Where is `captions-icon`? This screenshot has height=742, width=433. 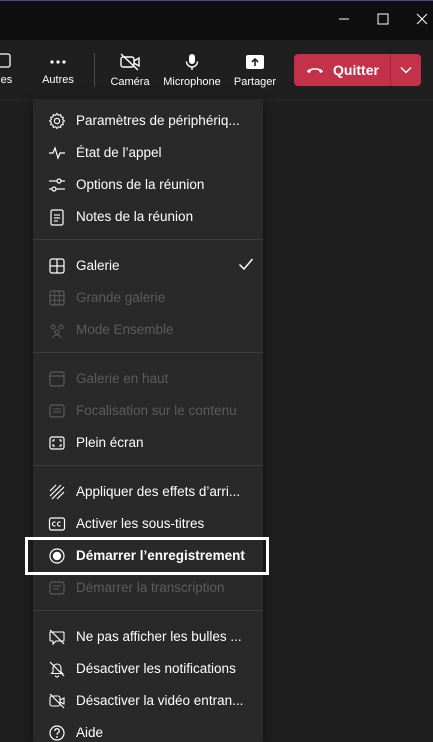 captions-icon is located at coordinates (57, 524).